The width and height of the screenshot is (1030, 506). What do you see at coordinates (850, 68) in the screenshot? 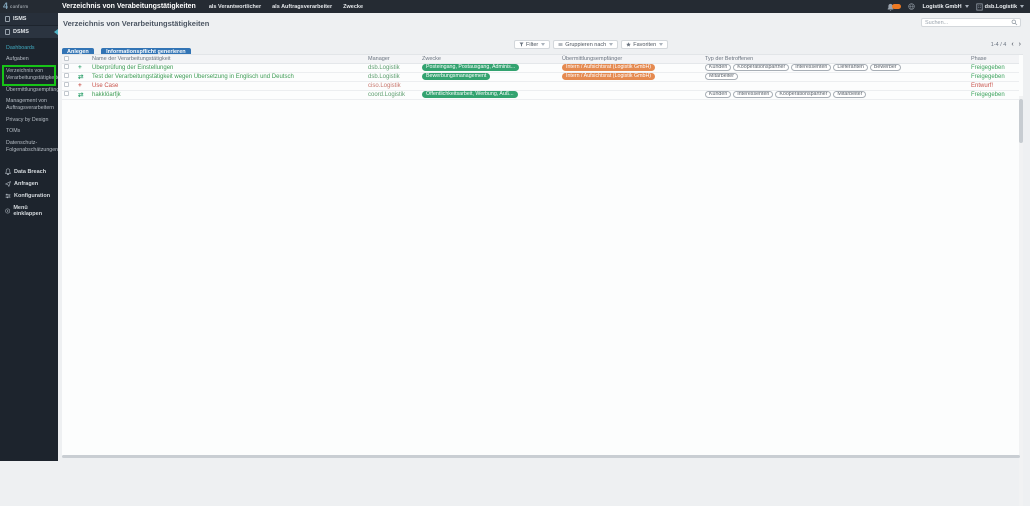
I see `subject-type-badge: Lieferanten` at bounding box center [850, 68].